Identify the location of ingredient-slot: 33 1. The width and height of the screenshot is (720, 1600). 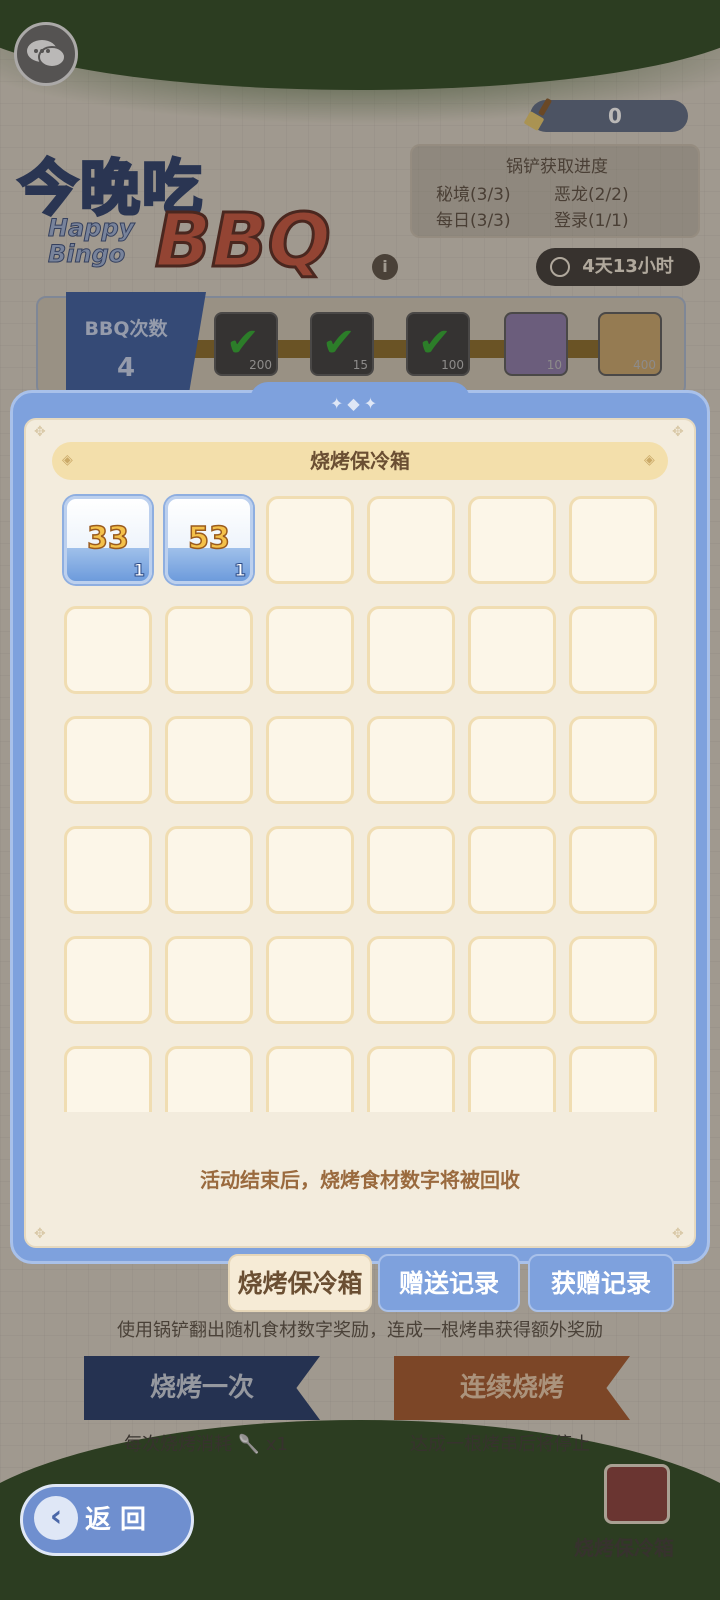
(108, 540).